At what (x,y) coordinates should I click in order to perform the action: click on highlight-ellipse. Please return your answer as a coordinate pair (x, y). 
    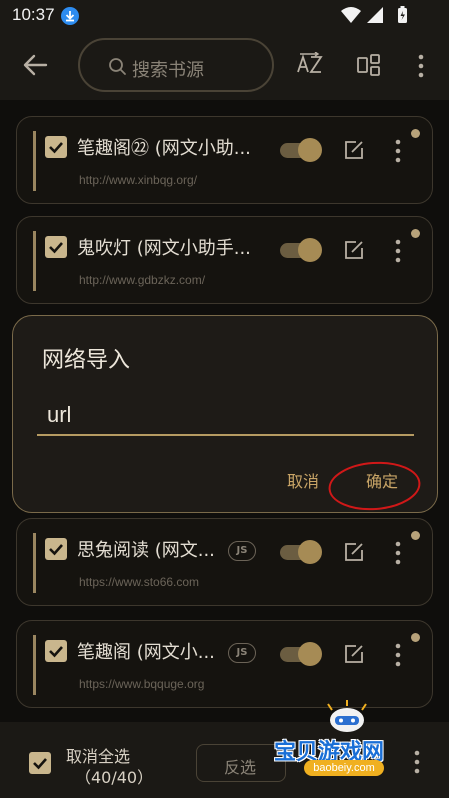
    Looking at the image, I should click on (374, 486).